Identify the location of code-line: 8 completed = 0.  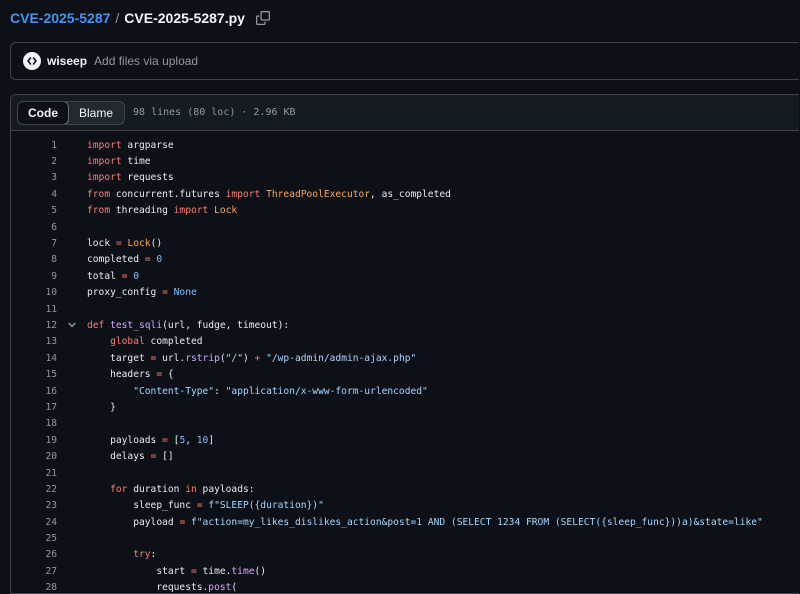
(405, 260).